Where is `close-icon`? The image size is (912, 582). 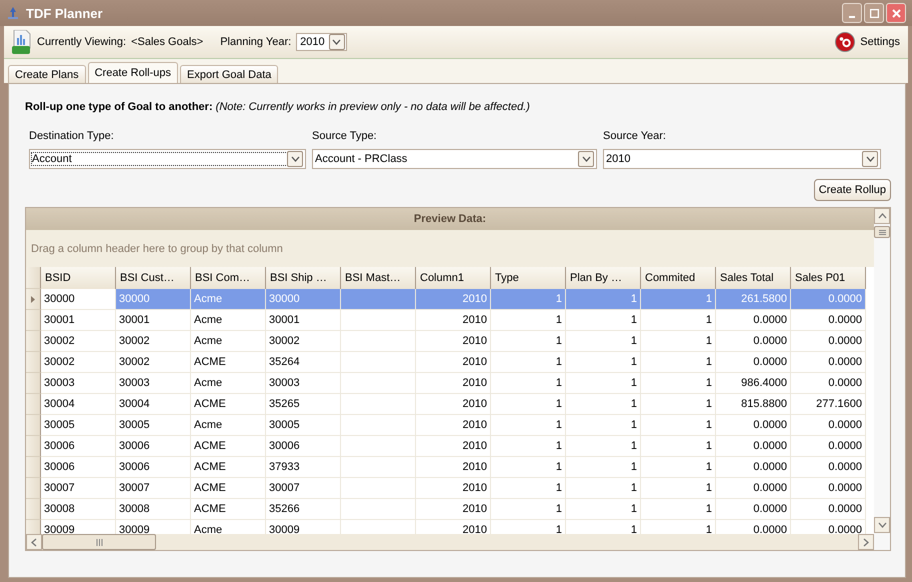 close-icon is located at coordinates (896, 13).